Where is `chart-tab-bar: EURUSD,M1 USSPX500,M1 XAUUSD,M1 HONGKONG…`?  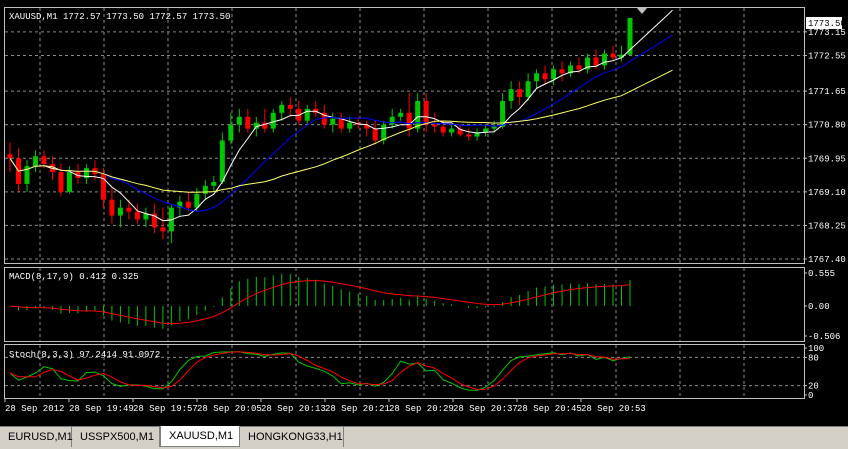 chart-tab-bar: EURUSD,M1 USSPX500,M1 XAUUSD,M1 HONGKONG… is located at coordinates (424, 437).